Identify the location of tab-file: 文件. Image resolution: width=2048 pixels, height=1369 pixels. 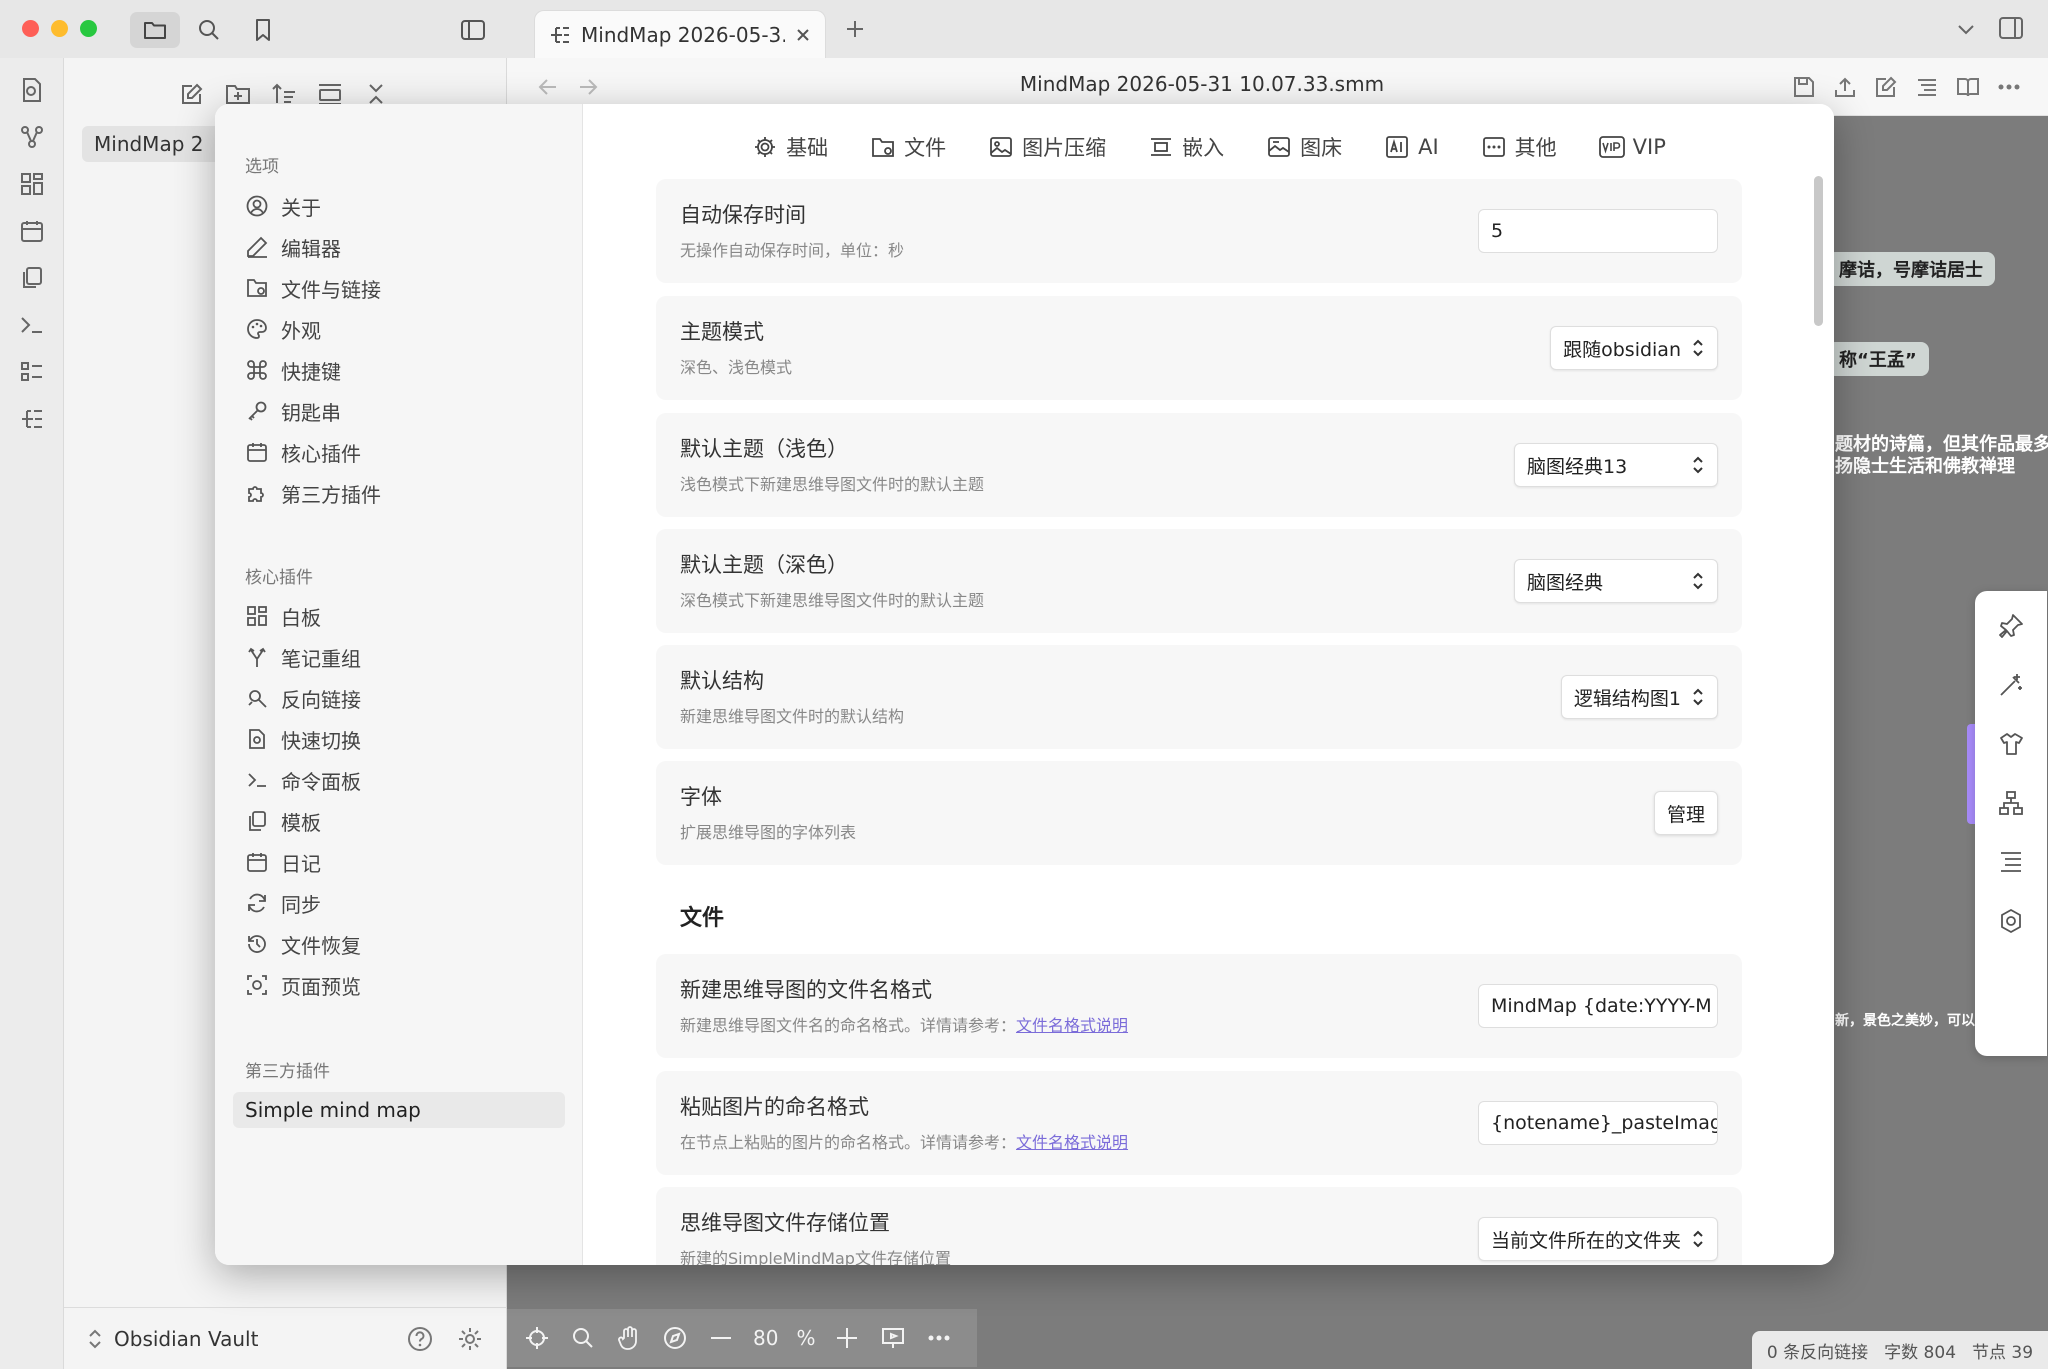
(908, 147).